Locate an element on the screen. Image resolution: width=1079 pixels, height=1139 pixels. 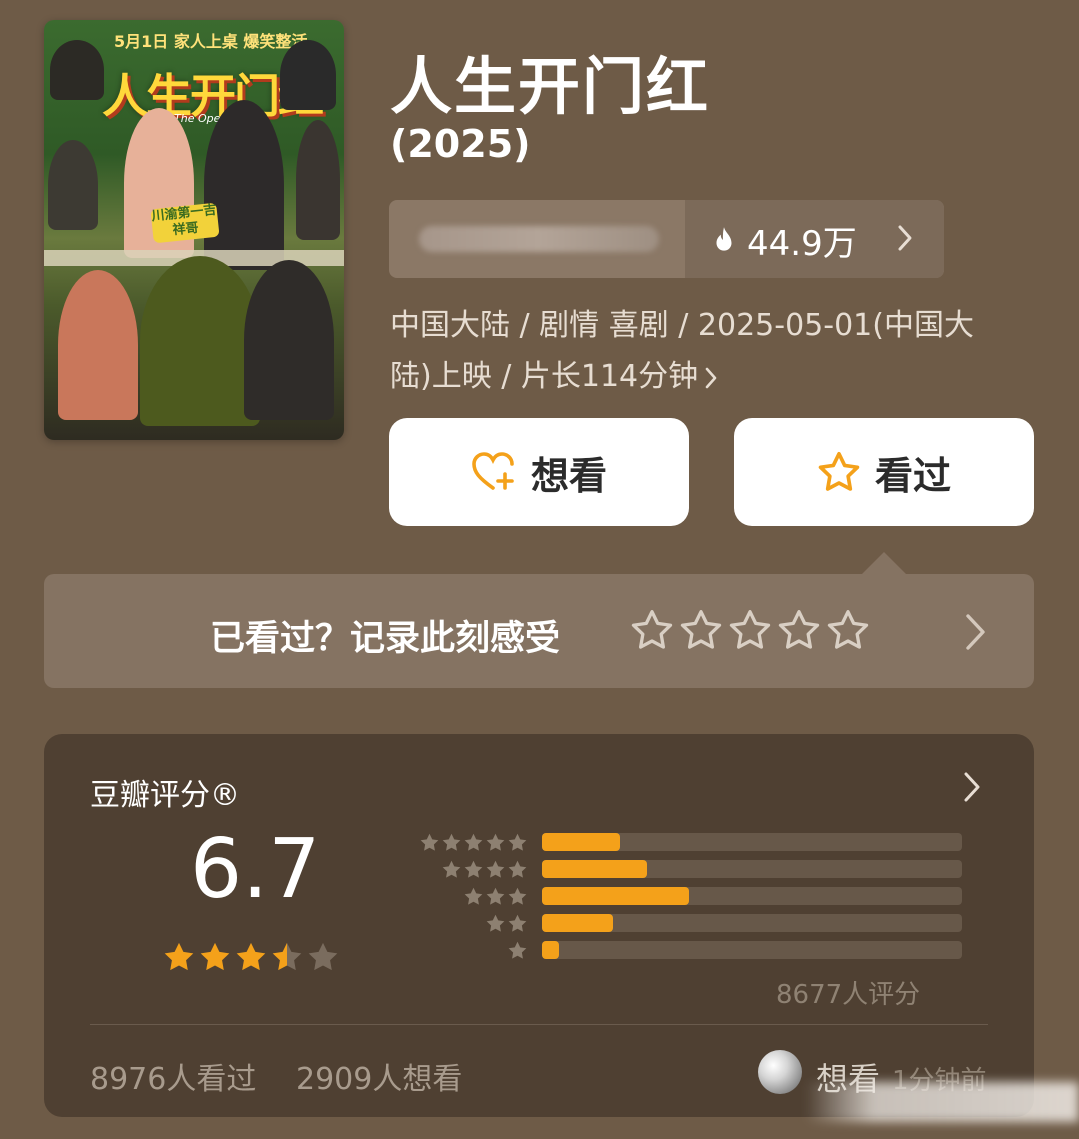
flame-icon is located at coordinates (724, 239).